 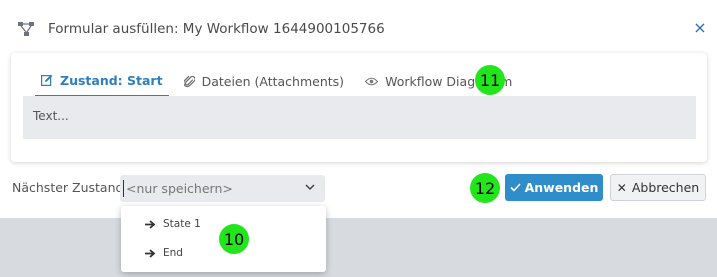 What do you see at coordinates (561, 187) in the screenshot?
I see `apply-label: Anwenden` at bounding box center [561, 187].